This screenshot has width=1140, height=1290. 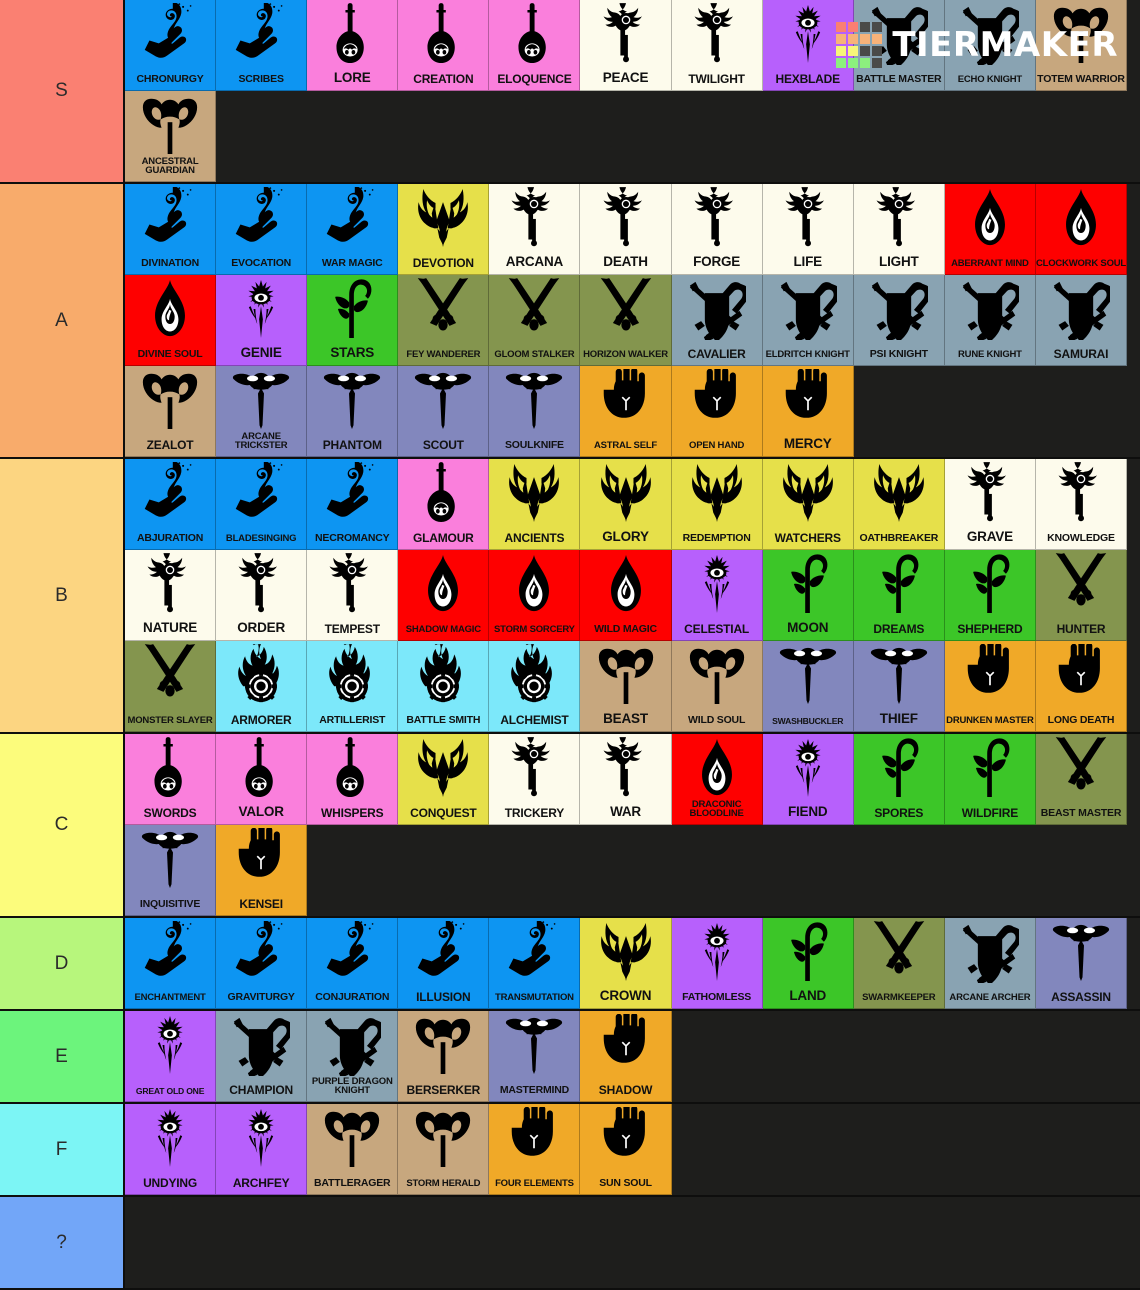 What do you see at coordinates (1081, 229) in the screenshot?
I see `tier-item: CLOCKWORK SOUL` at bounding box center [1081, 229].